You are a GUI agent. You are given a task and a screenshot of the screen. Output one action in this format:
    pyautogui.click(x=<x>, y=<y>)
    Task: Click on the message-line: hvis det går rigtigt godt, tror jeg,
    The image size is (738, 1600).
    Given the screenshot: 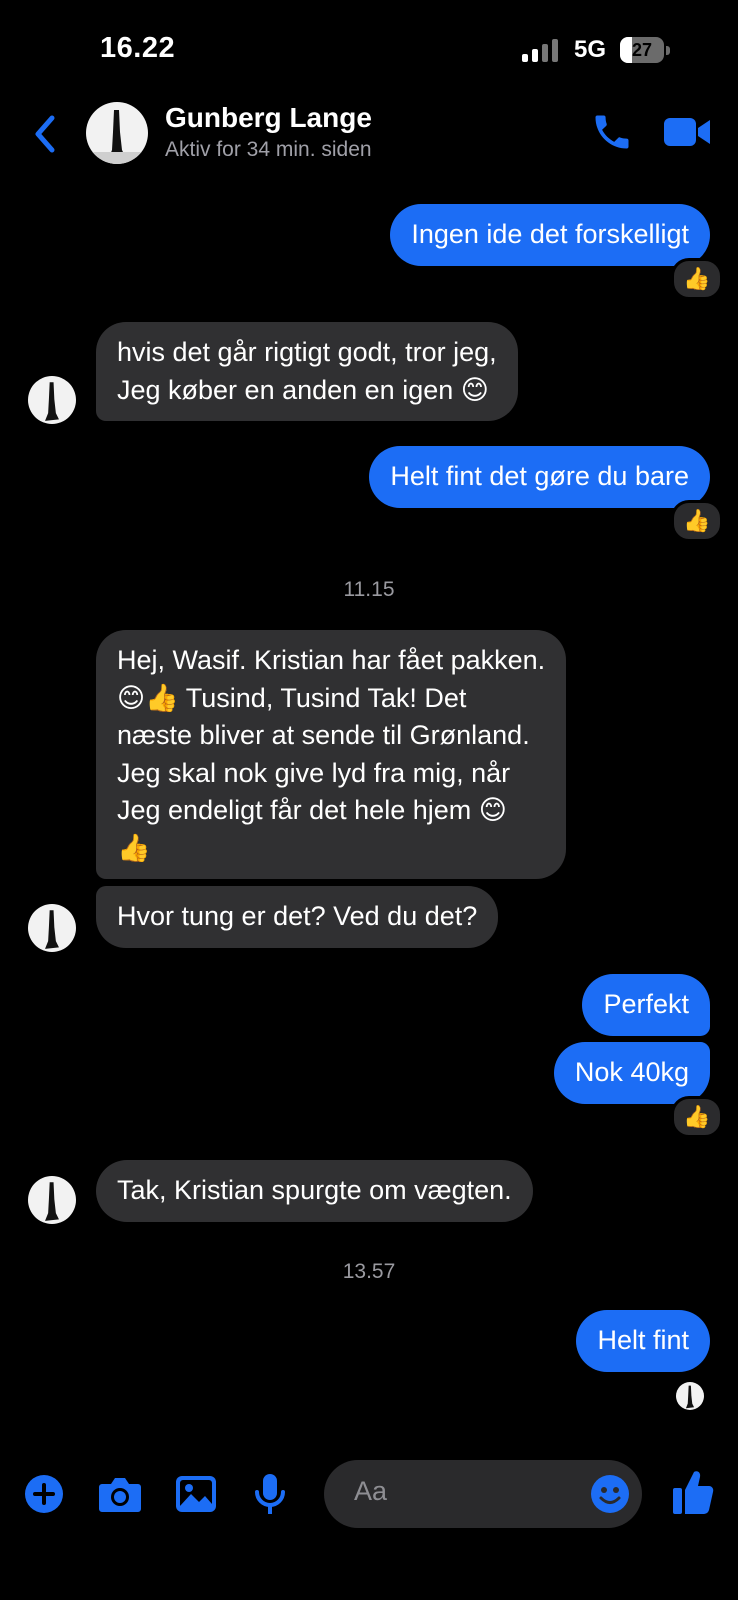 What is the action you would take?
    pyautogui.click(x=307, y=352)
    